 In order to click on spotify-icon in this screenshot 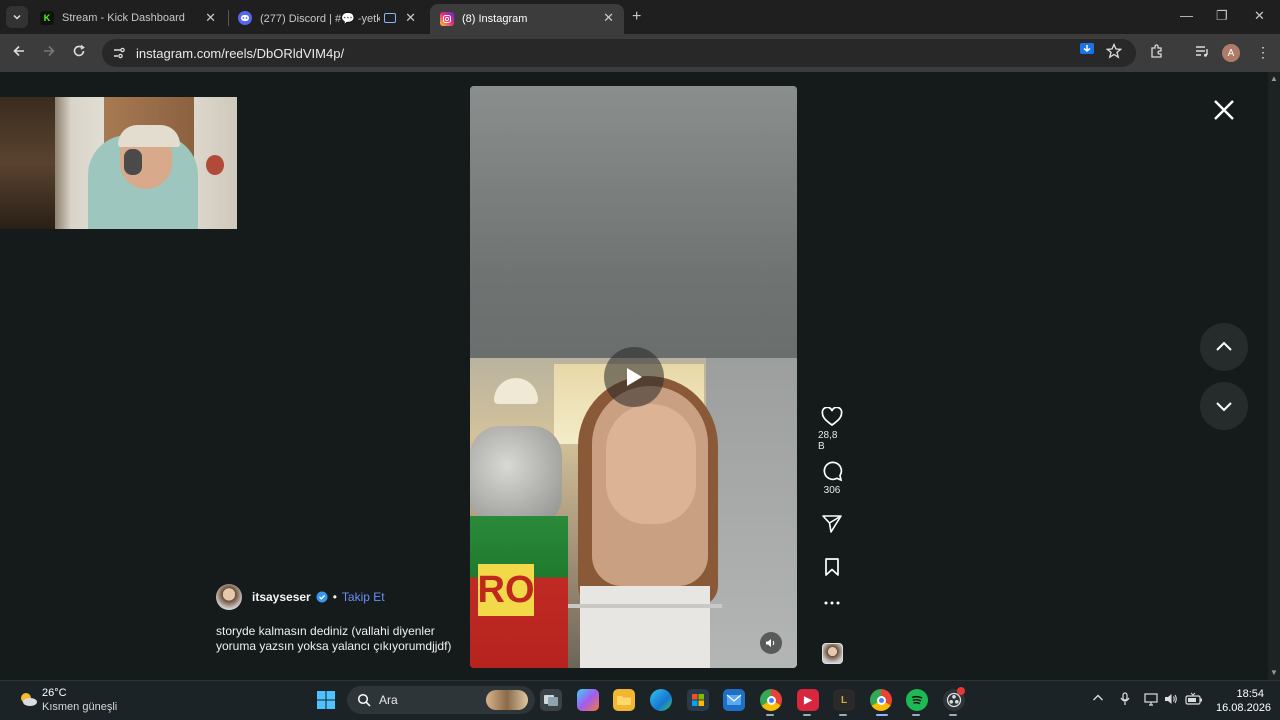, I will do `click(917, 700)`.